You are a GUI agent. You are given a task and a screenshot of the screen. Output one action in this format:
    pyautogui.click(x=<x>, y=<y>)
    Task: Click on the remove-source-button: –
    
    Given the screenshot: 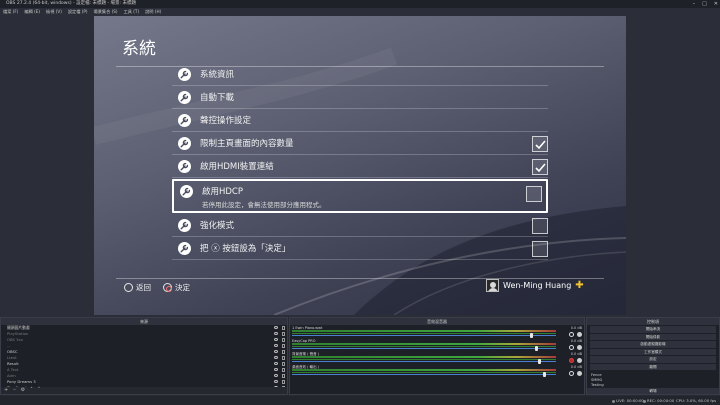 What is the action you would take?
    pyautogui.click(x=14, y=390)
    